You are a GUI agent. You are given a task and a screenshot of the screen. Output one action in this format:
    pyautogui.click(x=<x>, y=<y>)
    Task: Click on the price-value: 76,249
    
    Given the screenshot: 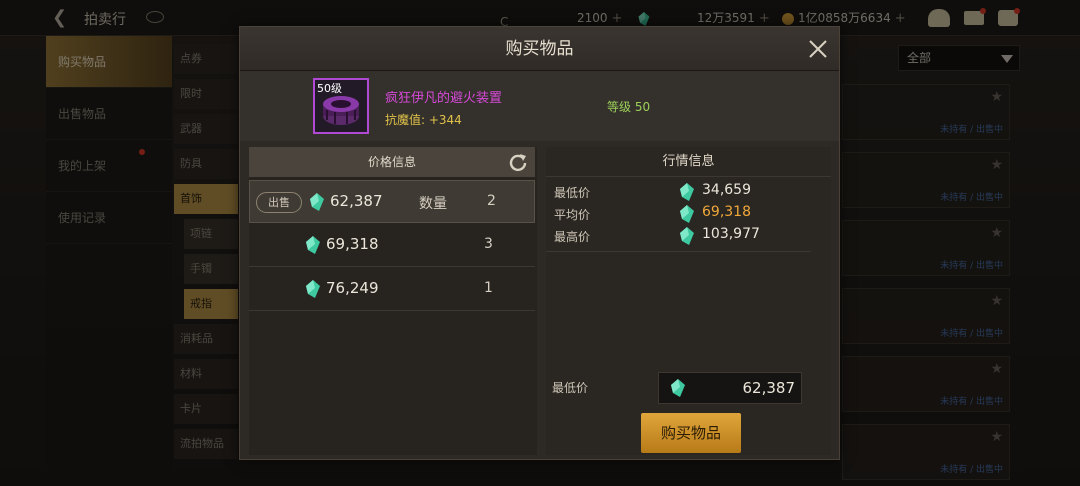 What is the action you would take?
    pyautogui.click(x=352, y=288)
    